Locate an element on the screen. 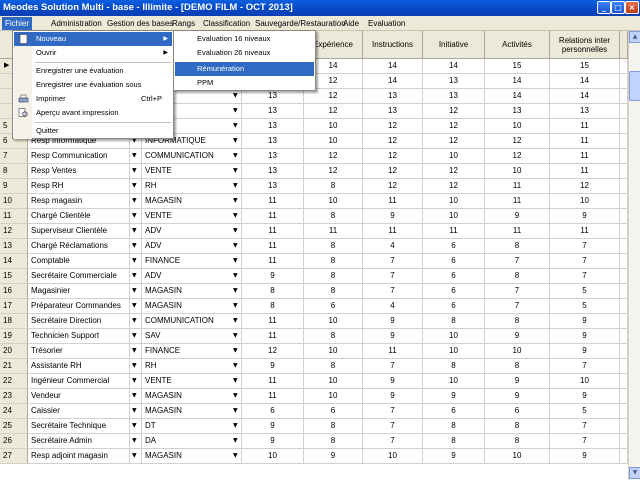  maximize-button: □ is located at coordinates (618, 7).